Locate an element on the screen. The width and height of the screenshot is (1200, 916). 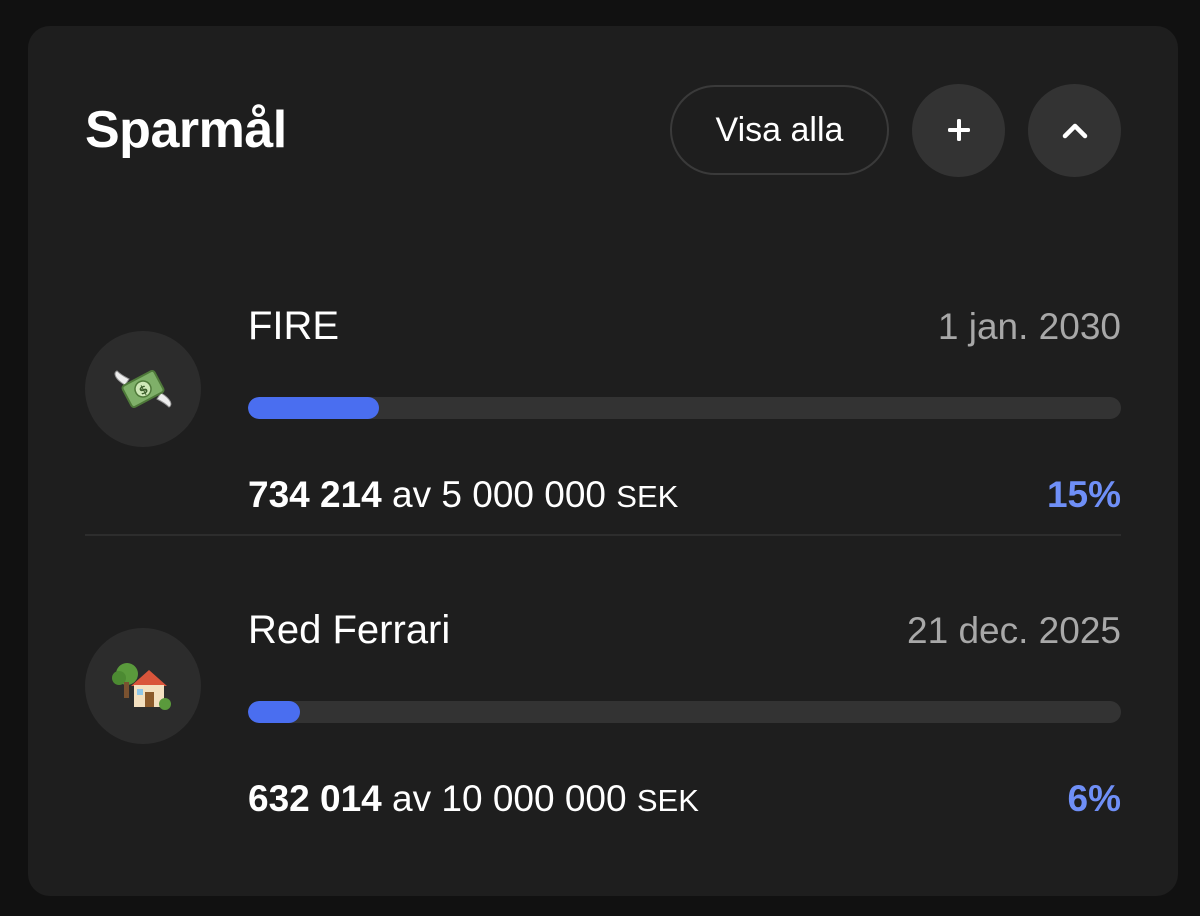
goal-amount: 632 014 av 10 000 000 SEK is located at coordinates (473, 799).